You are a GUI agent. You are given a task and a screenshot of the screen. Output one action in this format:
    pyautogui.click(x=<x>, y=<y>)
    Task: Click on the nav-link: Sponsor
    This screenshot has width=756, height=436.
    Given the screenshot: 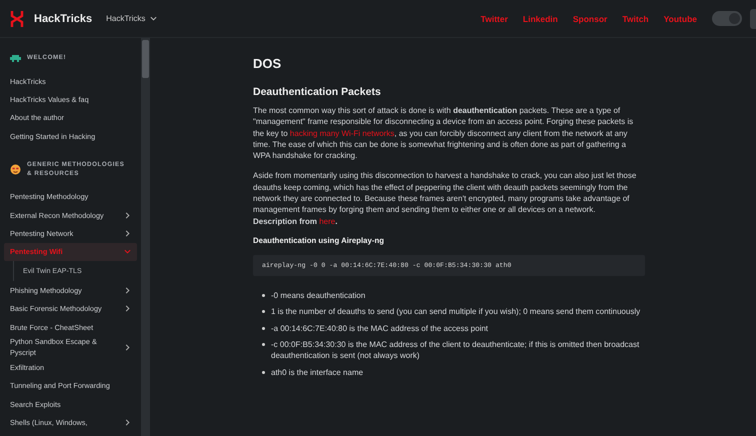 What is the action you would take?
    pyautogui.click(x=590, y=19)
    